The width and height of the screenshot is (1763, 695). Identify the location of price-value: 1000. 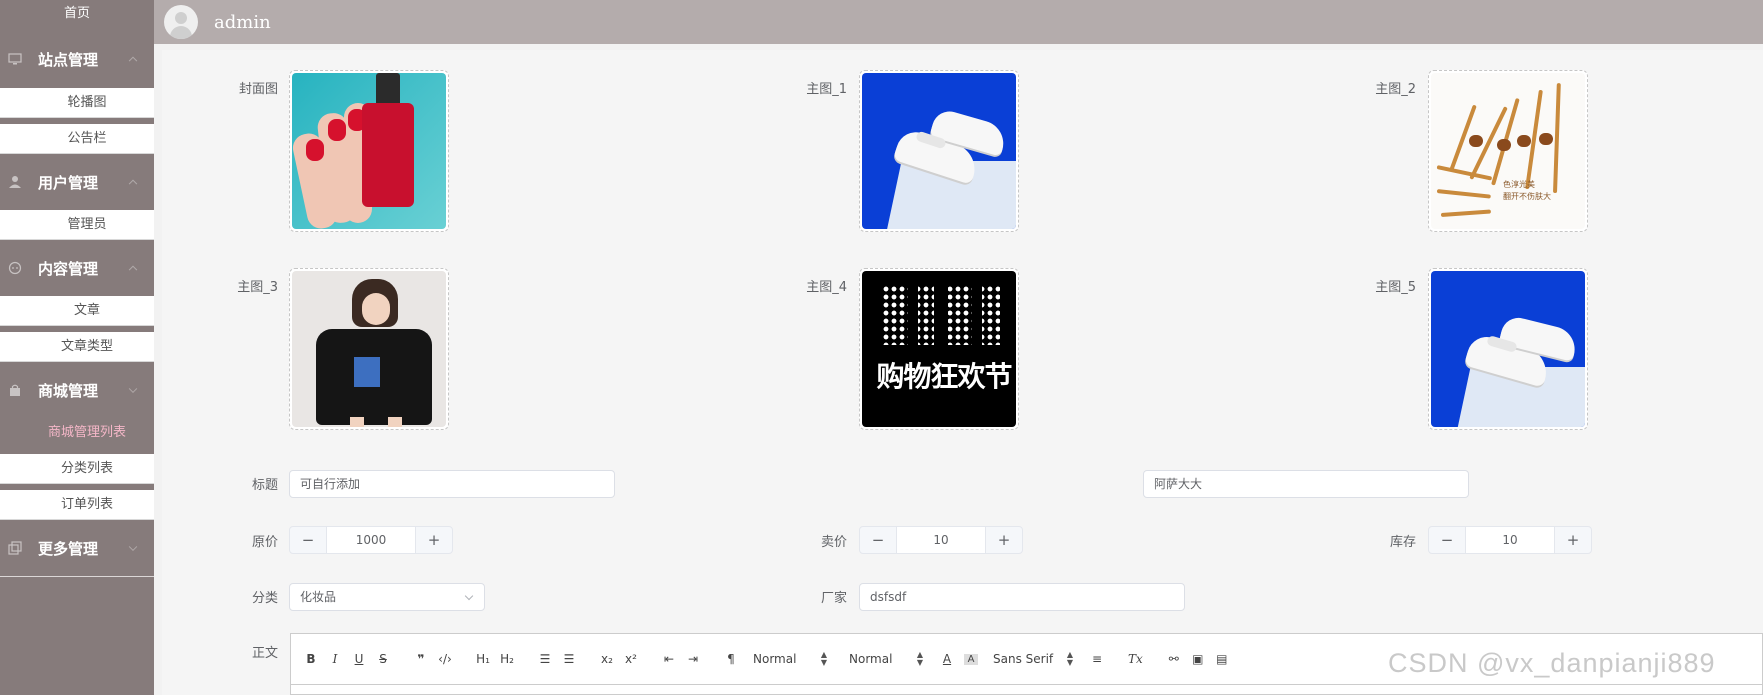
(371, 540).